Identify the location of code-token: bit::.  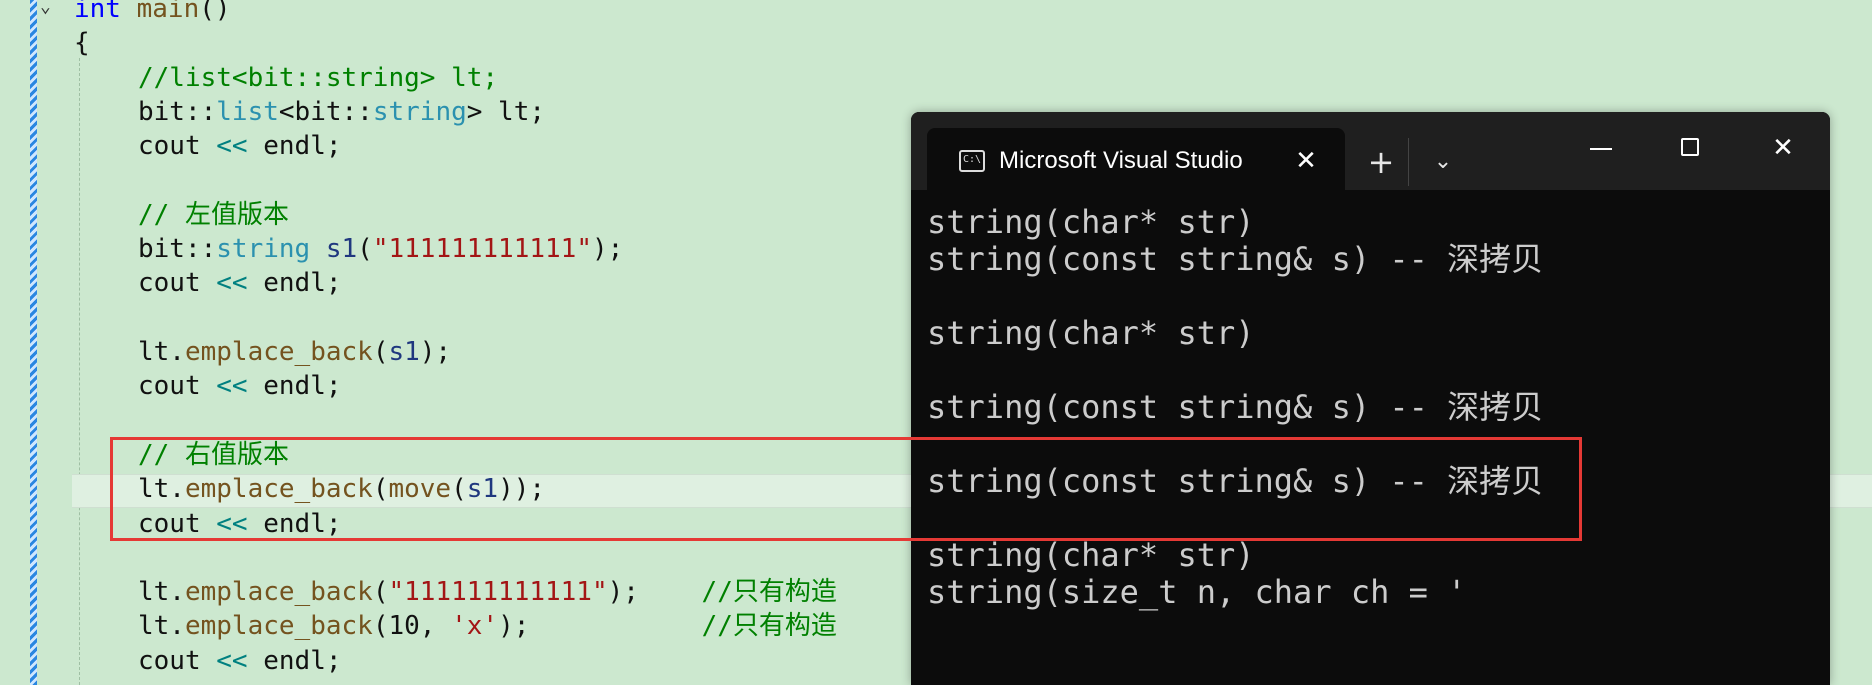
(177, 249).